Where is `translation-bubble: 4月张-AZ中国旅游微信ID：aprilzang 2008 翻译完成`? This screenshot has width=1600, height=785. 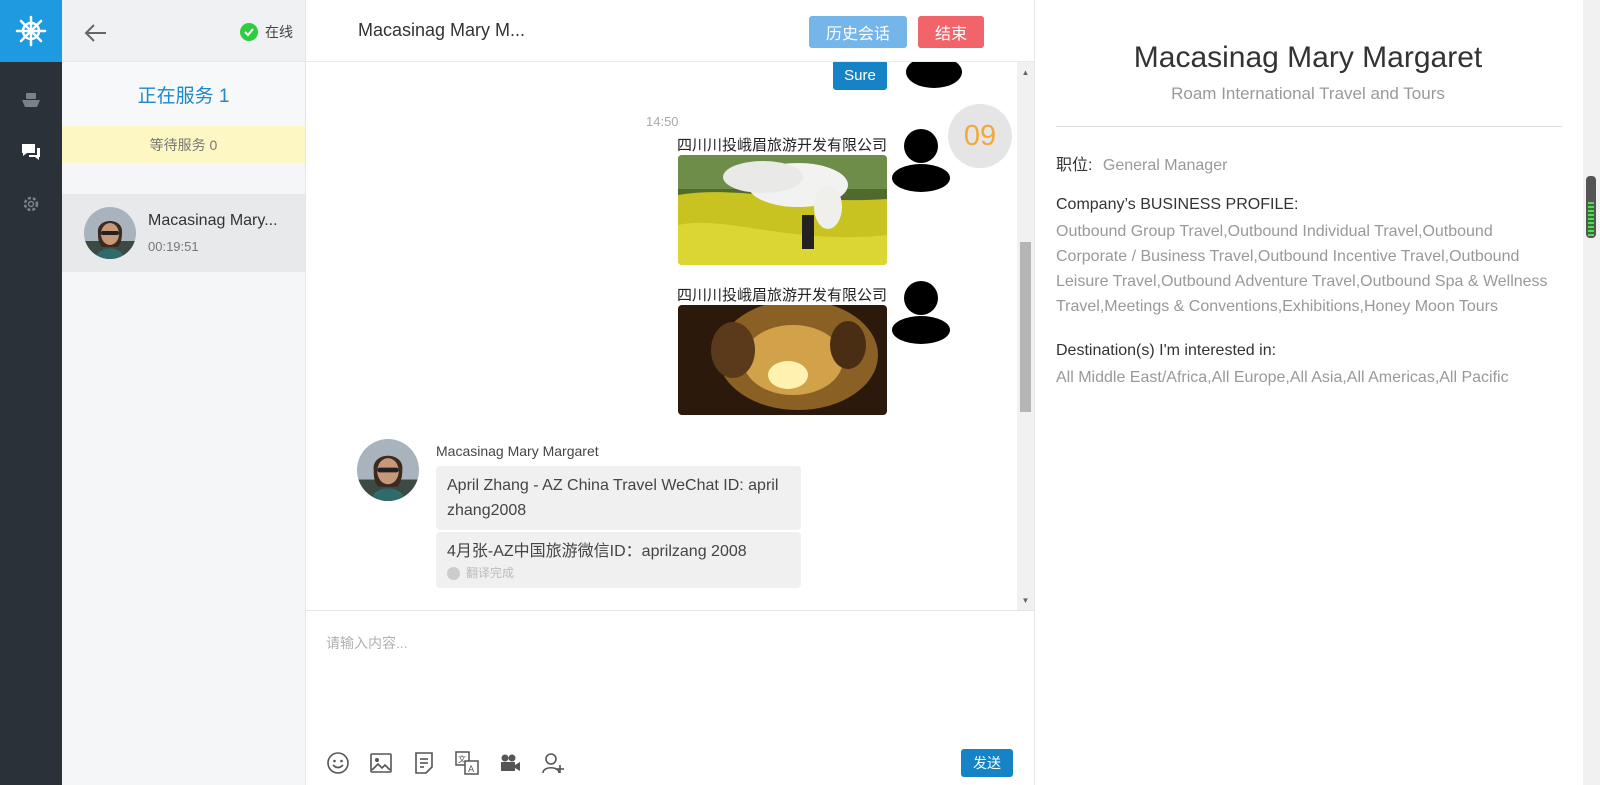
translation-bubble: 4月张-AZ中国旅游微信ID：aprilzang 2008 翻译完成 is located at coordinates (618, 560).